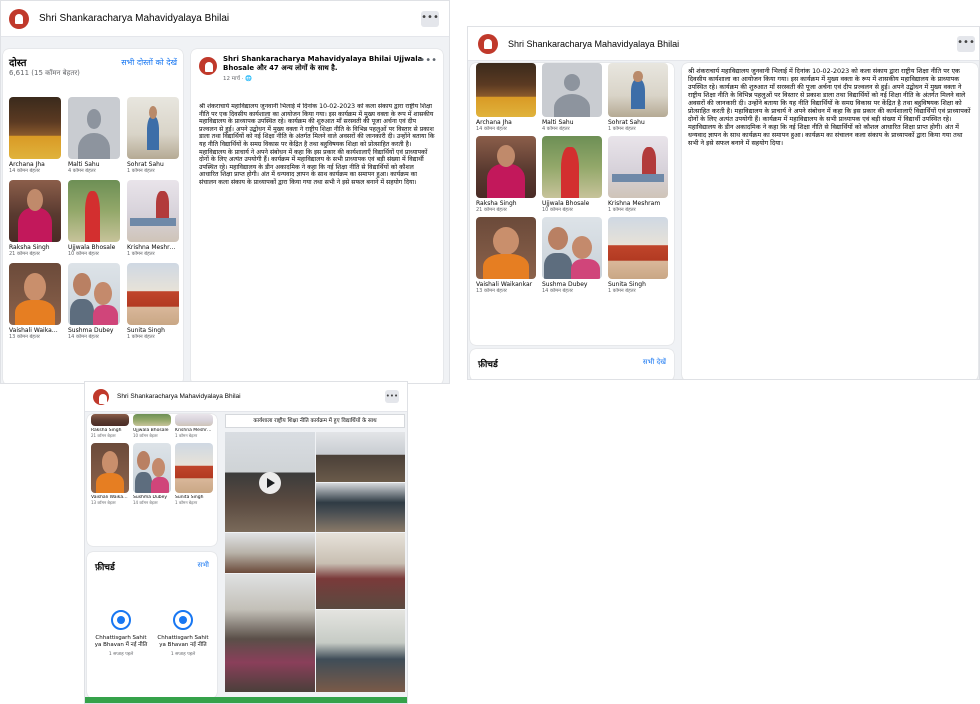 This screenshot has width=980, height=704. I want to click on video-thumbnail, so click(270, 482).